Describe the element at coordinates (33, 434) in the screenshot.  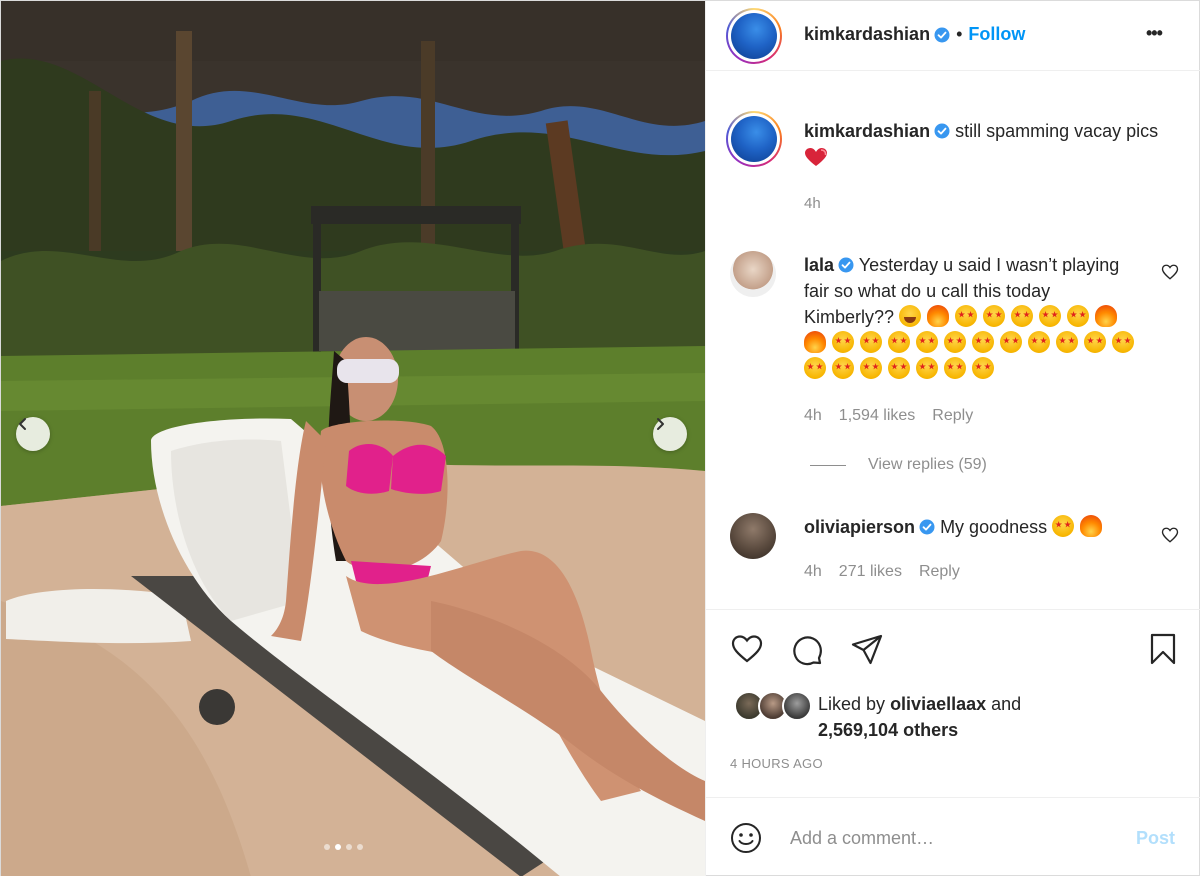
I see `previous-slide-button` at that location.